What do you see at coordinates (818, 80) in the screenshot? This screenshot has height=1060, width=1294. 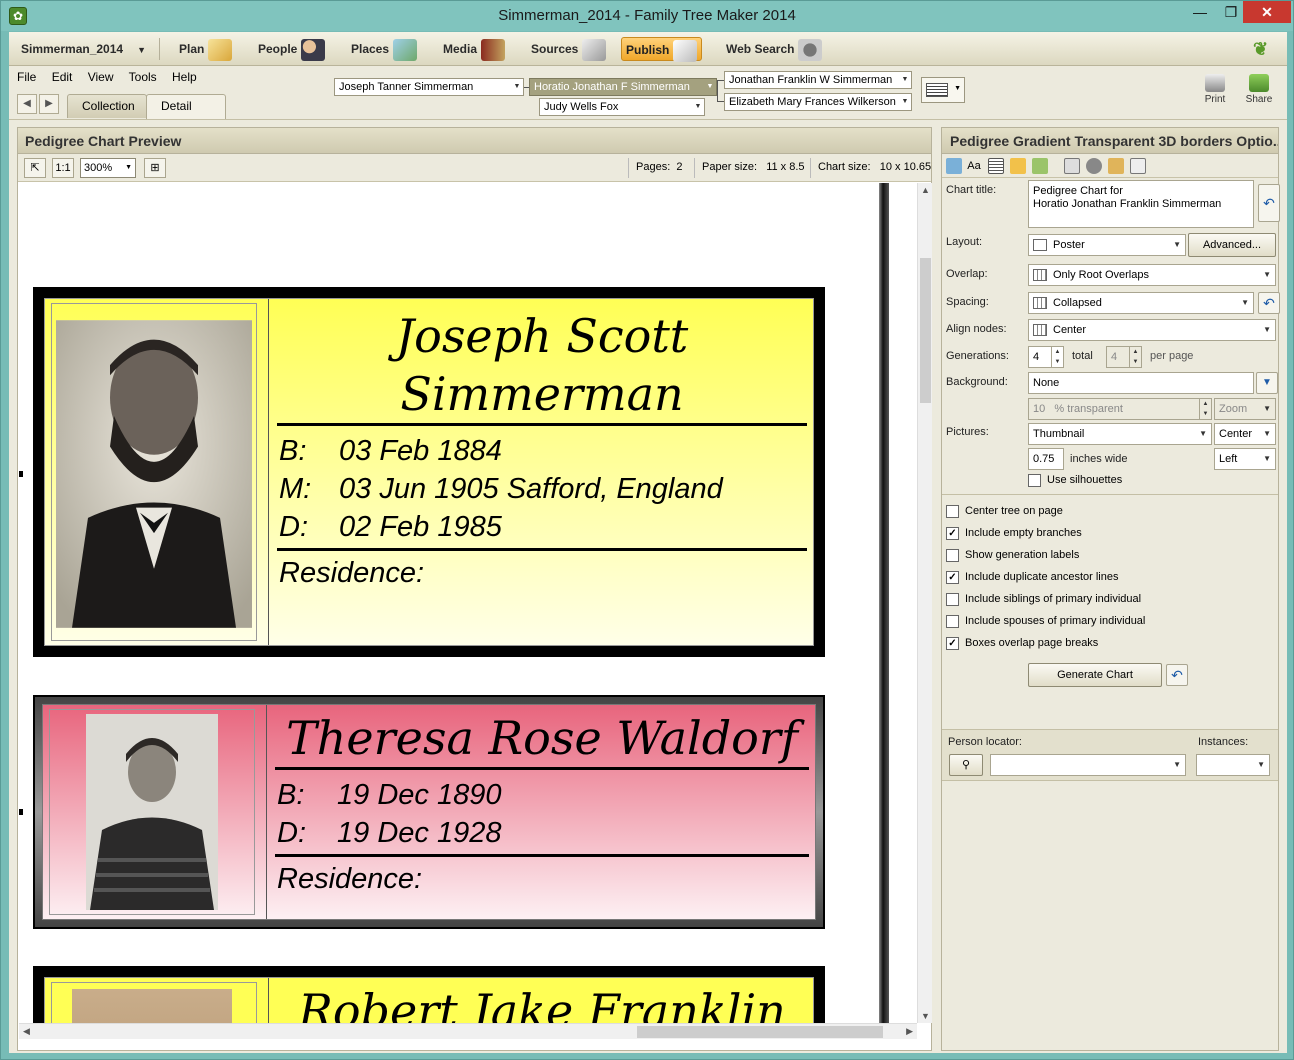 I see `child-selector-1: Jonathan Franklin W Simmerman ▼` at bounding box center [818, 80].